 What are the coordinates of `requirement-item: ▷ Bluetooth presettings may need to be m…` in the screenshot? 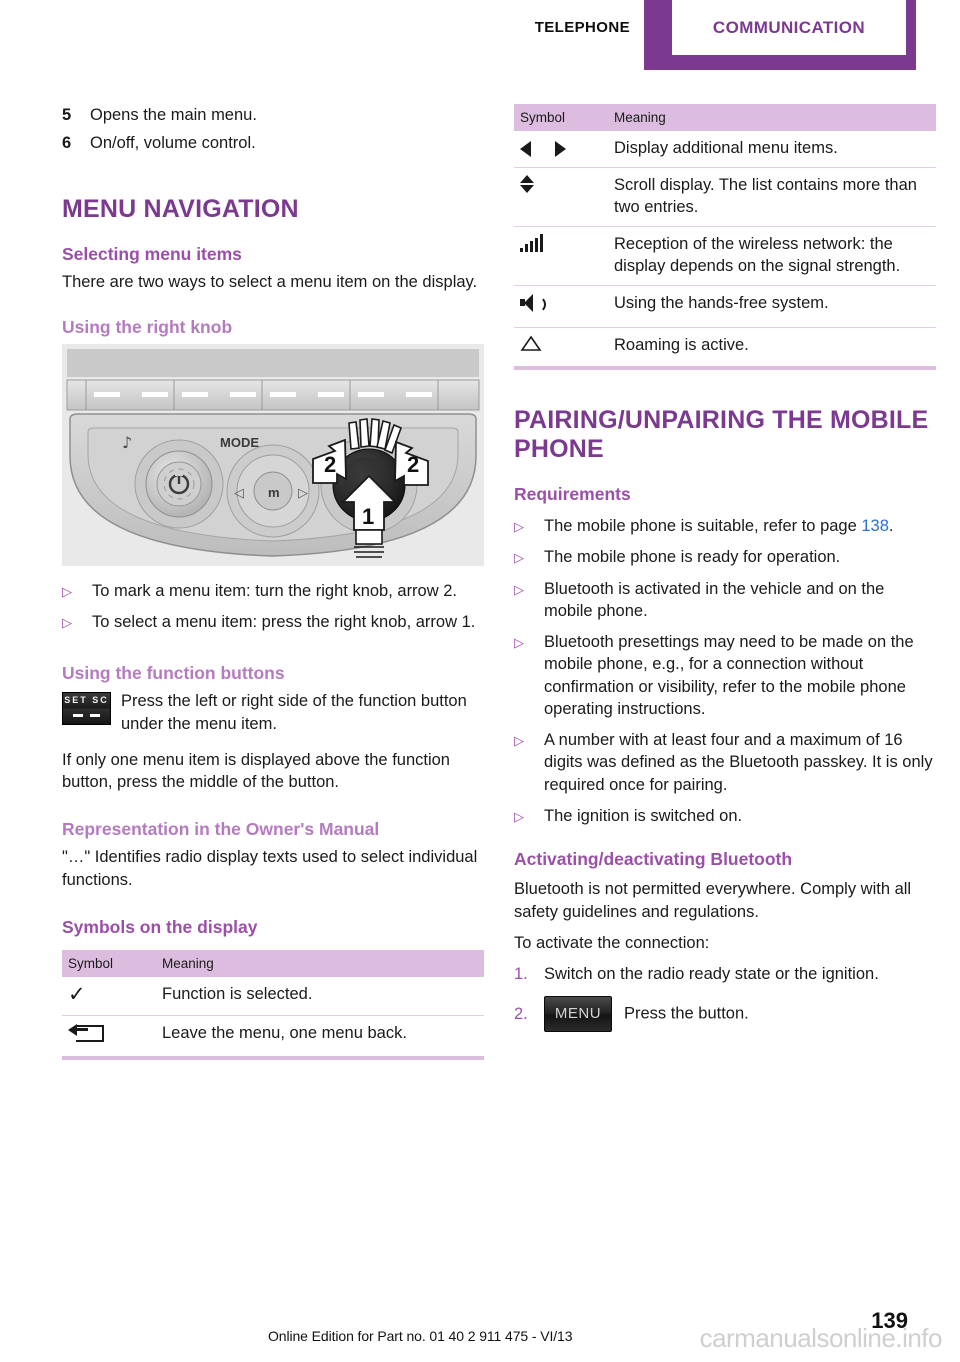 It's located at (725, 675).